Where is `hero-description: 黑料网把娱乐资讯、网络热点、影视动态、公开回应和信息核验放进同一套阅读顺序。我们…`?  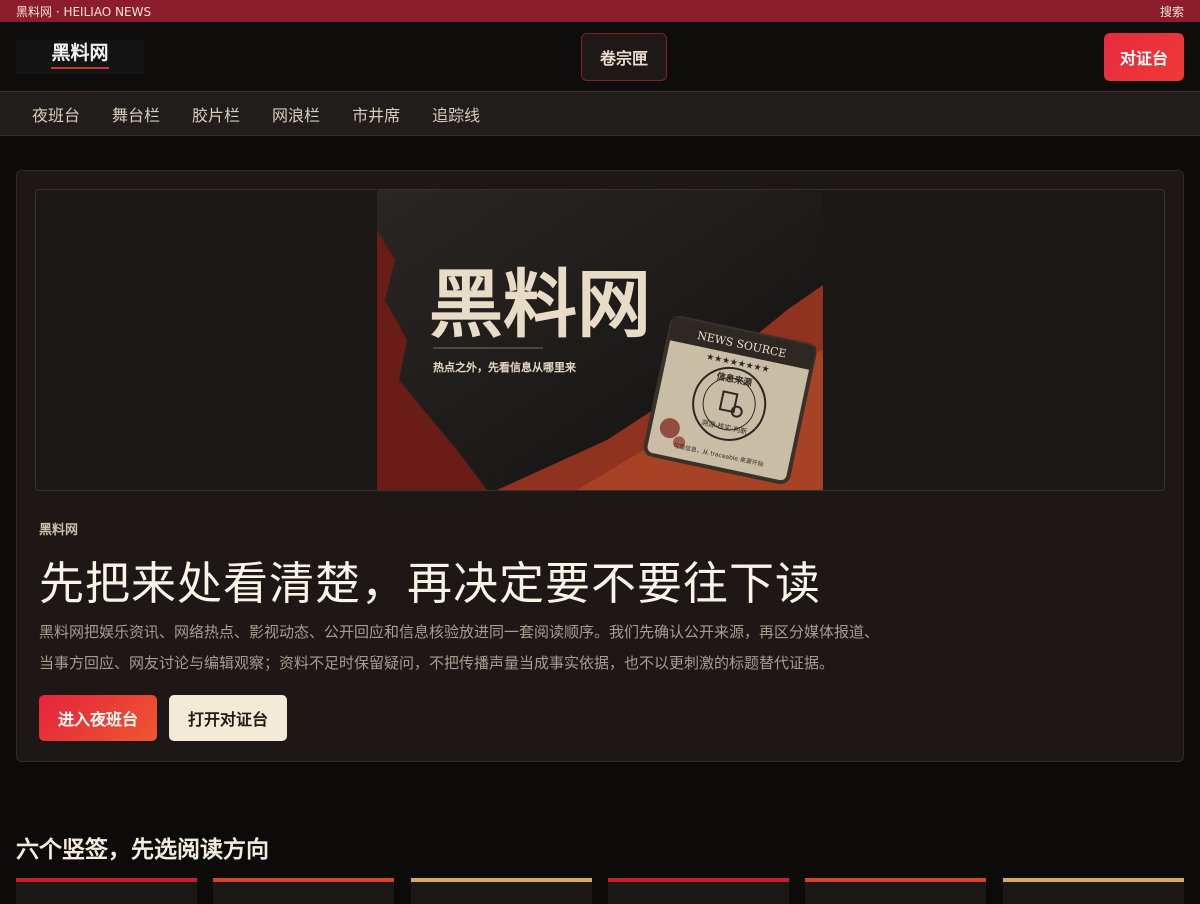
hero-description: 黑料网把娱乐资讯、网络热点、影视动态、公开回应和信息核验放进同一套阅读顺序。我们… is located at coordinates (499, 648).